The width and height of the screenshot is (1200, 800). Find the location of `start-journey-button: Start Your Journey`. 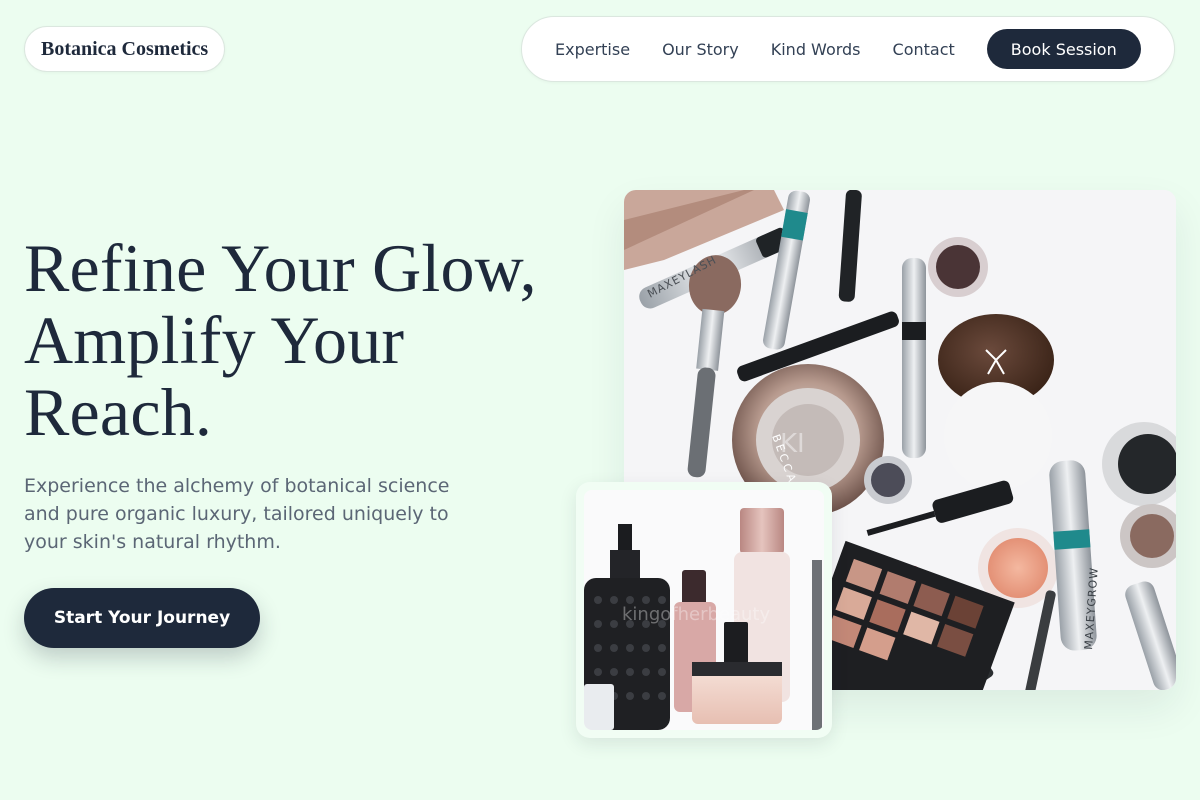

start-journey-button: Start Your Journey is located at coordinates (142, 618).